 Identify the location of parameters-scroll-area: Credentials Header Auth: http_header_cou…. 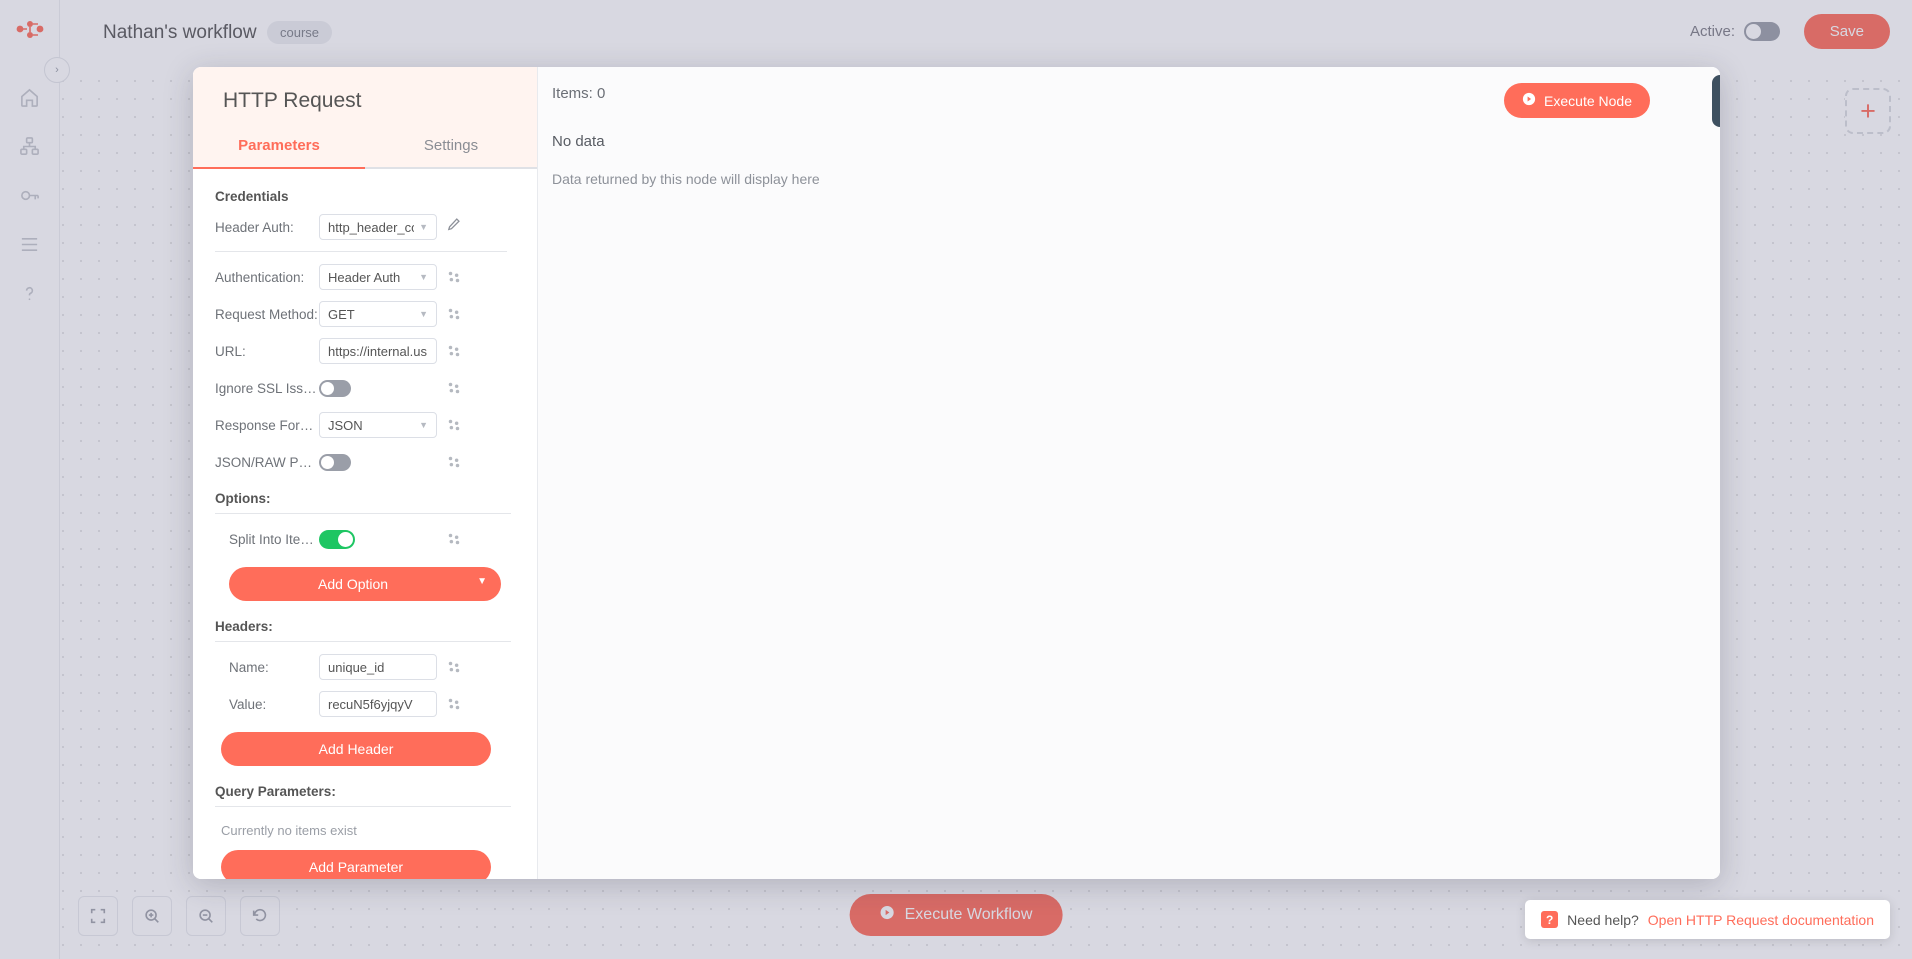
(365, 524).